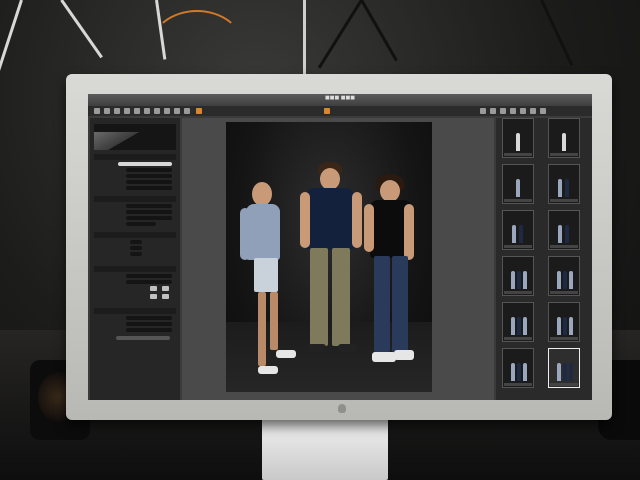 This screenshot has height=480, width=640. I want to click on grid-icon, so click(483, 111).